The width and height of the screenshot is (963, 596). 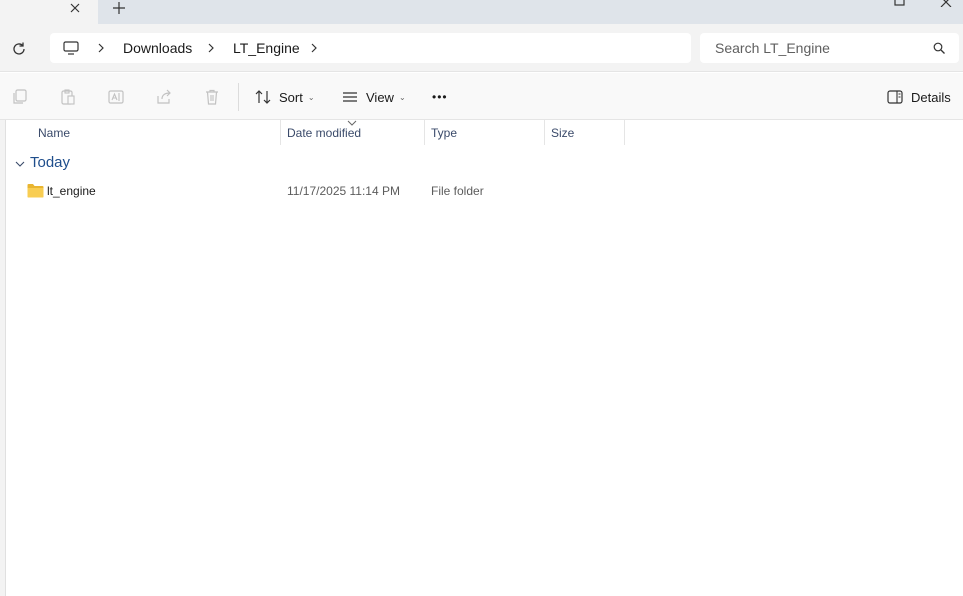 What do you see at coordinates (947, 4) in the screenshot?
I see `window-close-icon` at bounding box center [947, 4].